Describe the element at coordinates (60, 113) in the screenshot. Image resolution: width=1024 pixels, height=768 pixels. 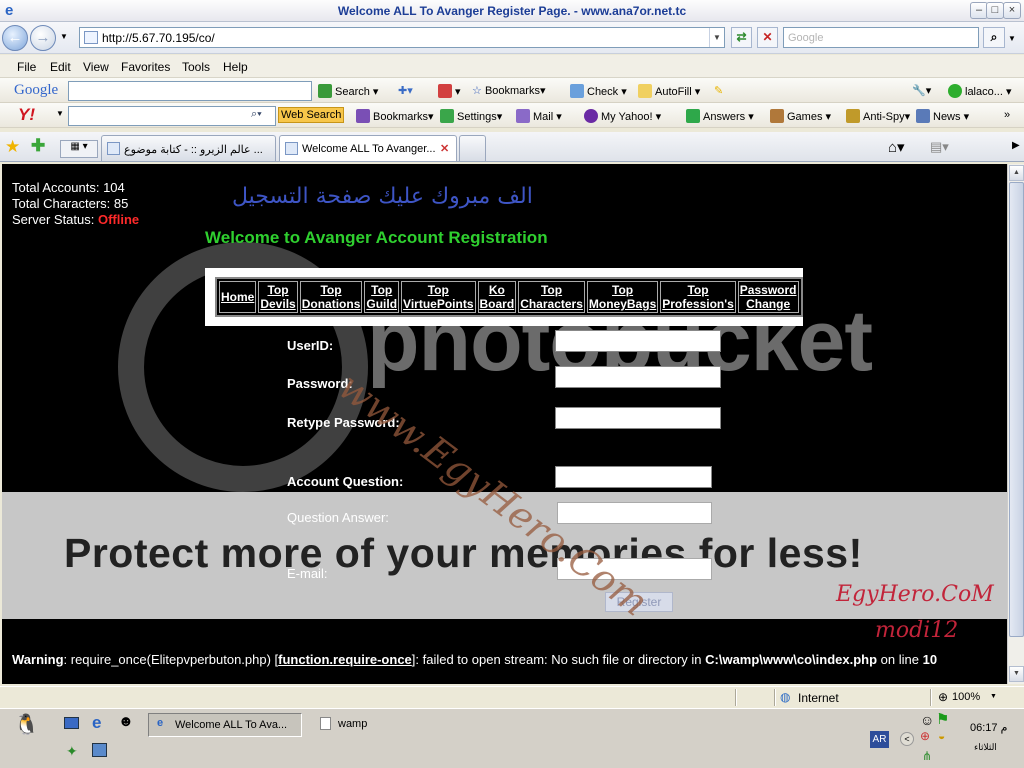
I see `yahoo-menu-dropdown-icon: ▼` at that location.